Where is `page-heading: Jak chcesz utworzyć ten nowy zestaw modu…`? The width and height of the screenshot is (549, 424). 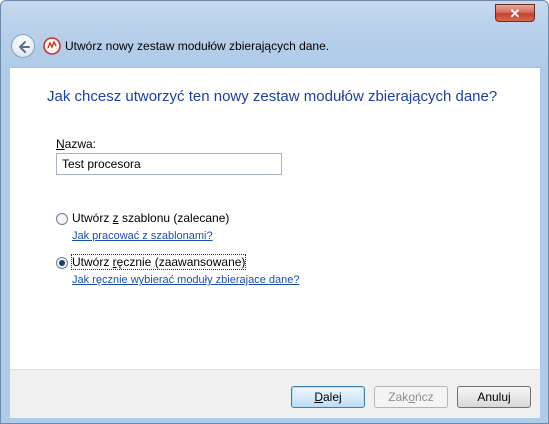 page-heading: Jak chcesz utworzyć ten nowy zestaw modu… is located at coordinates (272, 96).